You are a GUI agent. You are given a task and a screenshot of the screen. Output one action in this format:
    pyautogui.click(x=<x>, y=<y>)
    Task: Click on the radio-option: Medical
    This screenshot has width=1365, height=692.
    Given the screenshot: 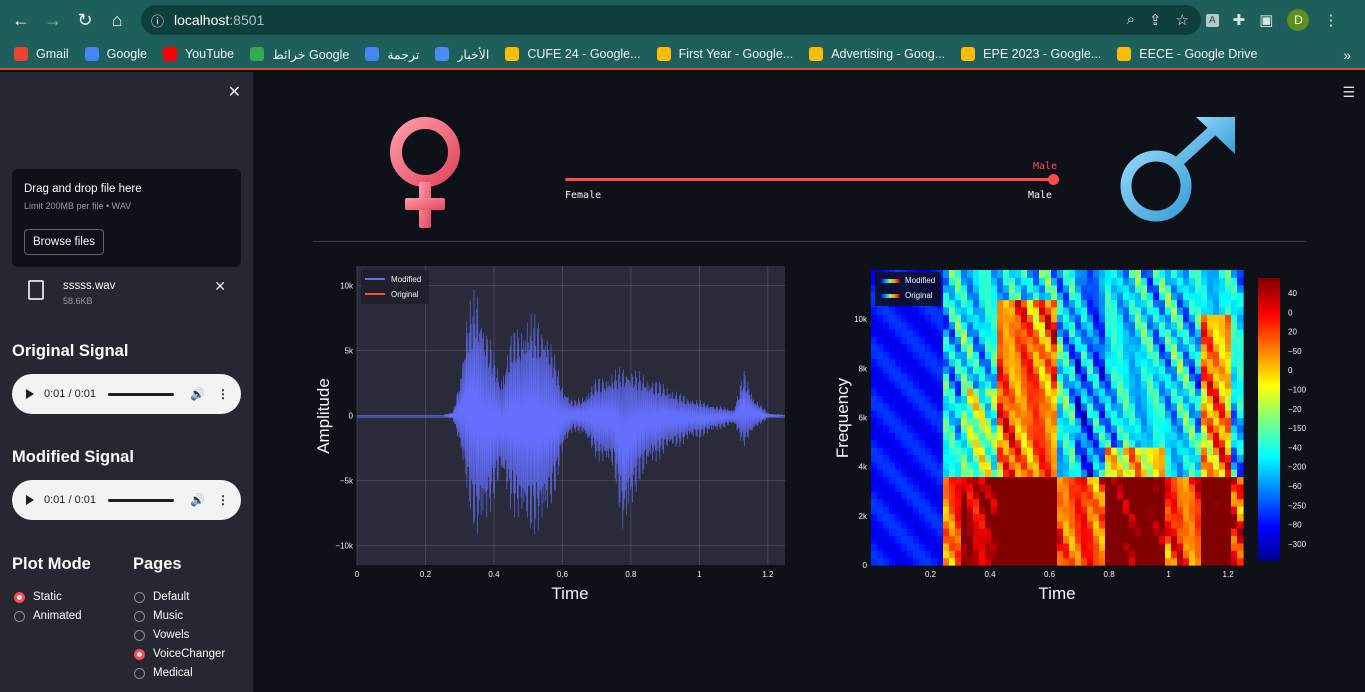 What is the action you would take?
    pyautogui.click(x=163, y=673)
    